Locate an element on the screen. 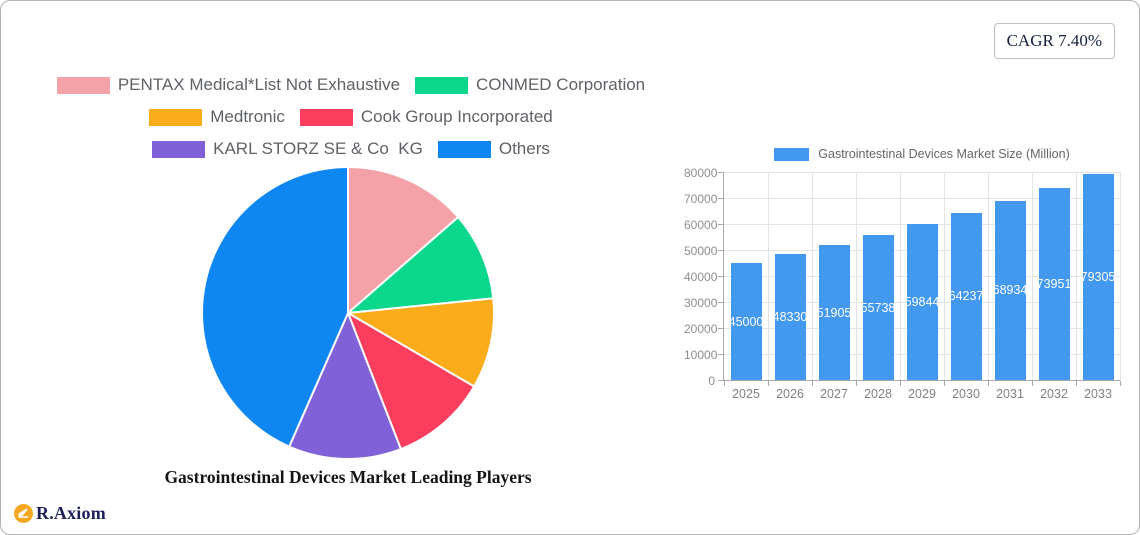  bar-2031: 68934 is located at coordinates (1010, 290).